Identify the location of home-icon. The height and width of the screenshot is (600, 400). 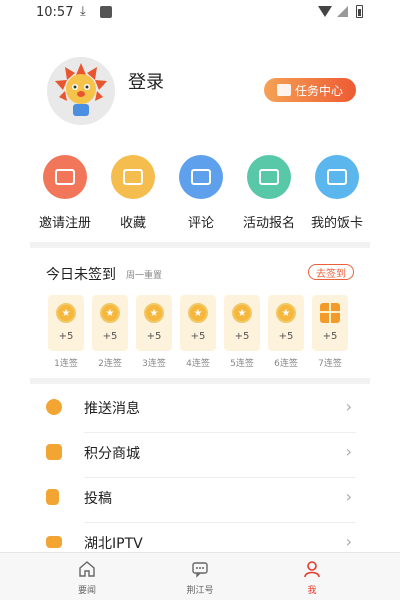
(87, 569).